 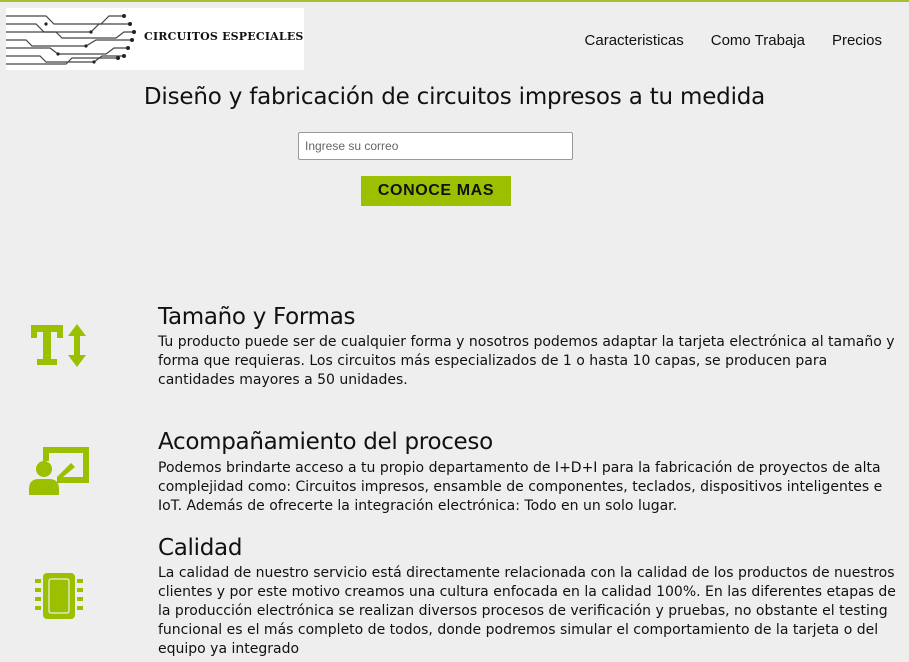 I want to click on nav-link-caracteristicas: Caracteristicas, so click(x=634, y=40).